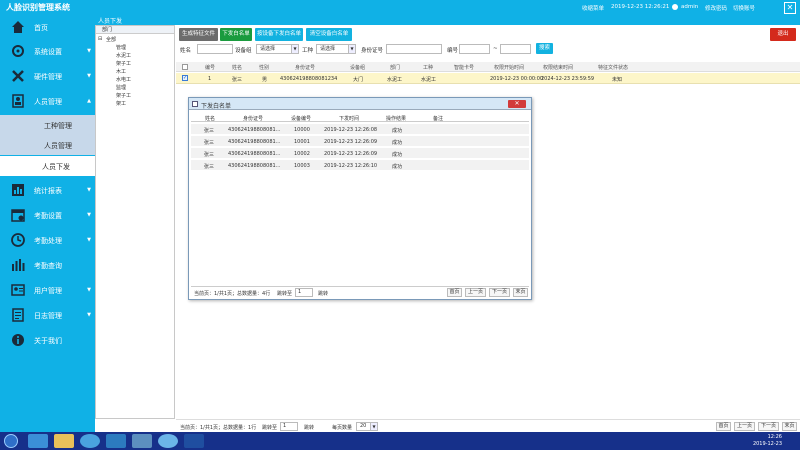  Describe the element at coordinates (121, 71) in the screenshot. I see `tree-node: 木工` at that location.